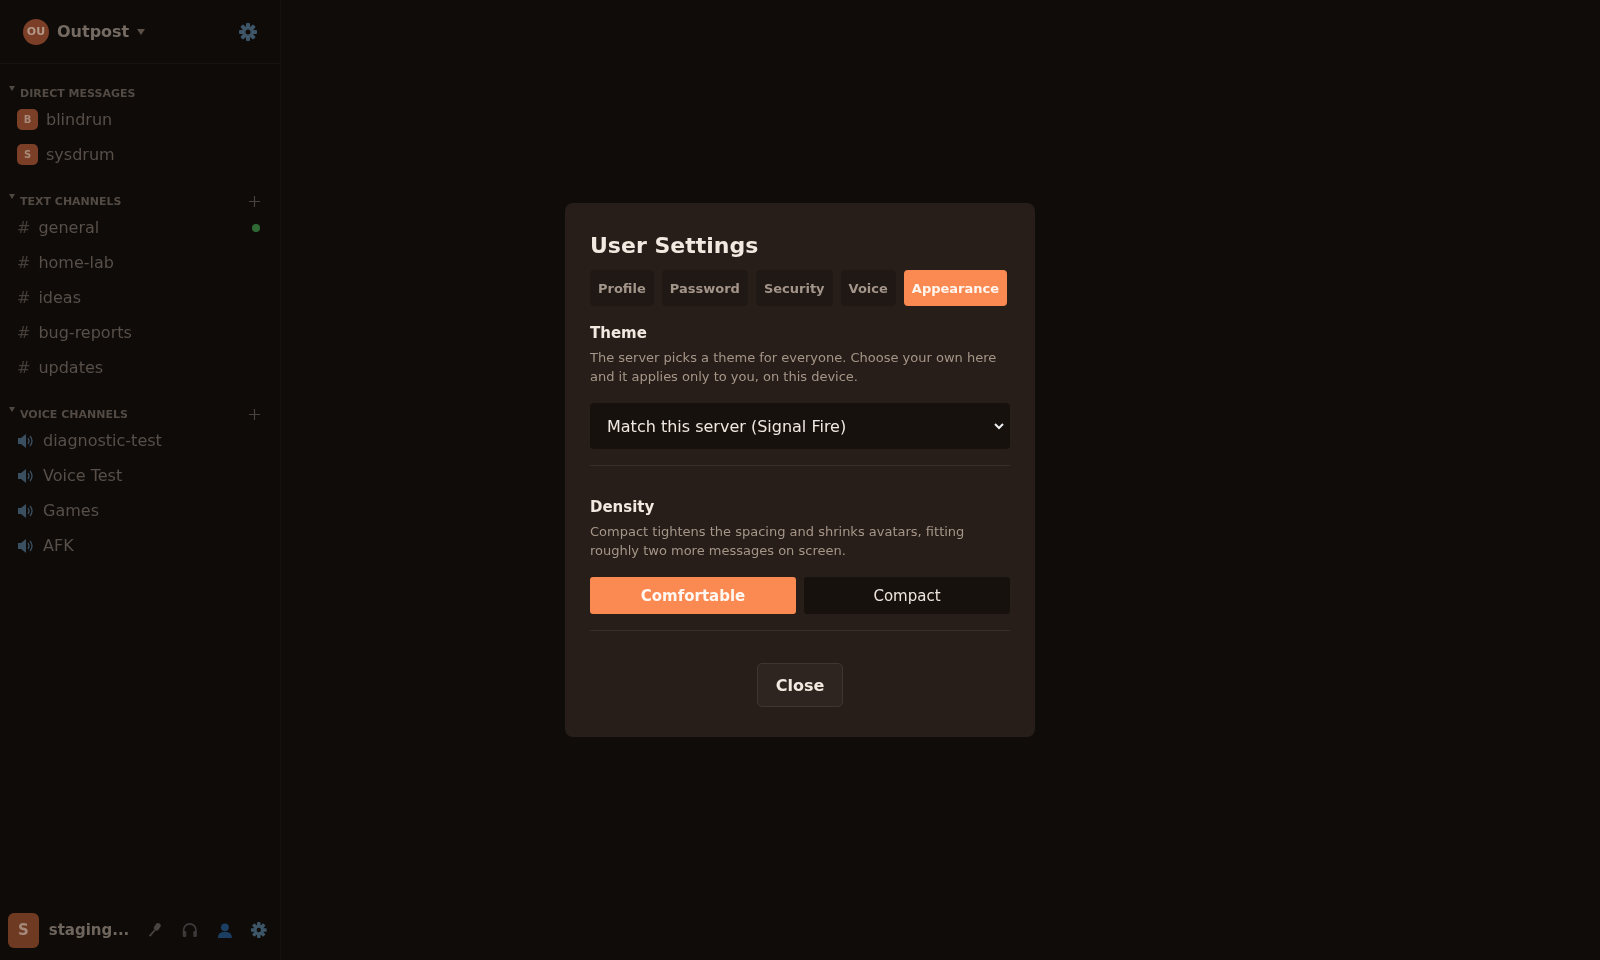 Image resolution: width=1600 pixels, height=960 pixels. What do you see at coordinates (794, 288) in the screenshot?
I see `settings-tab: Security` at bounding box center [794, 288].